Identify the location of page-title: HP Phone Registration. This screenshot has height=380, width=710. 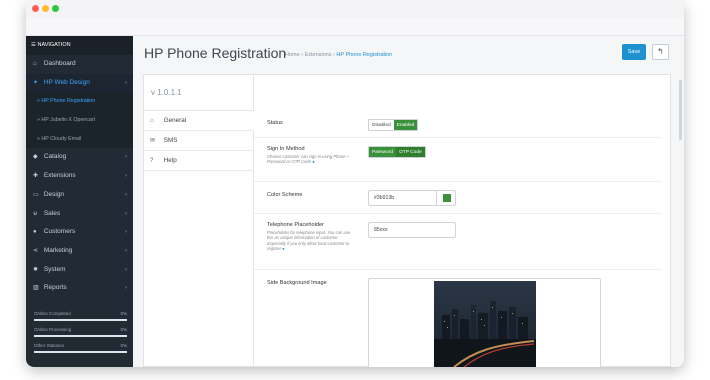
(215, 53).